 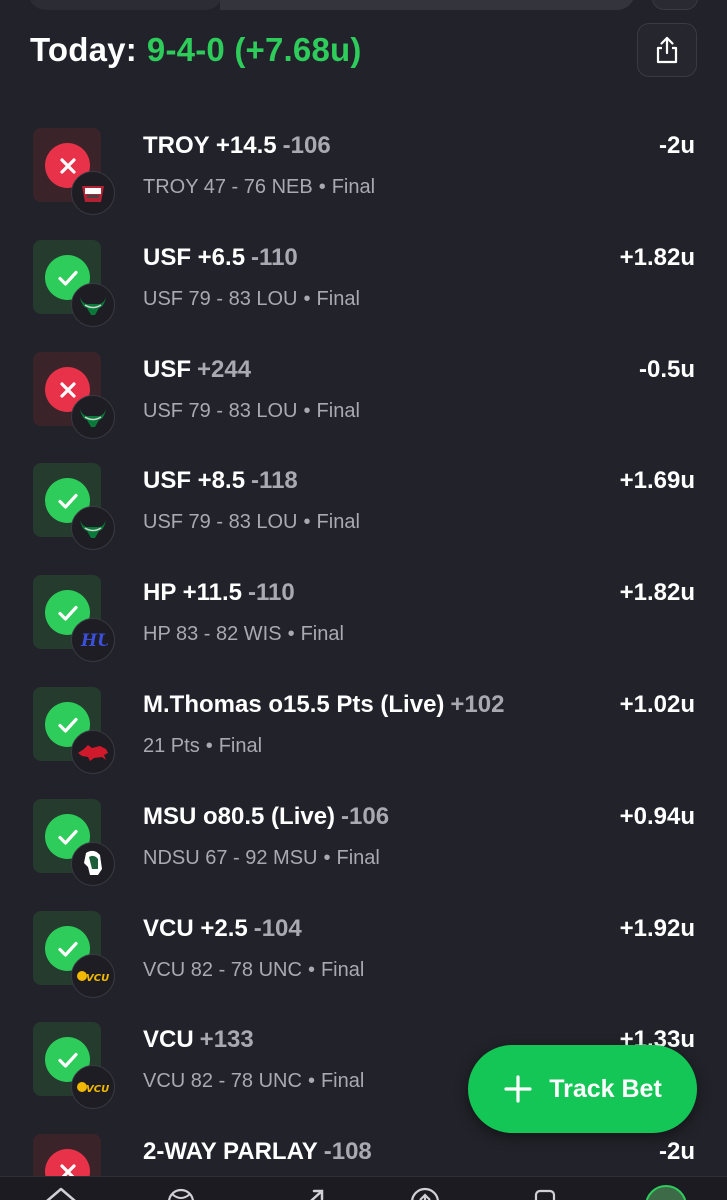 What do you see at coordinates (363, 408) in the screenshot?
I see `bet-row: USF +244 USF 79 - 83 LOU • Final -0.5u` at bounding box center [363, 408].